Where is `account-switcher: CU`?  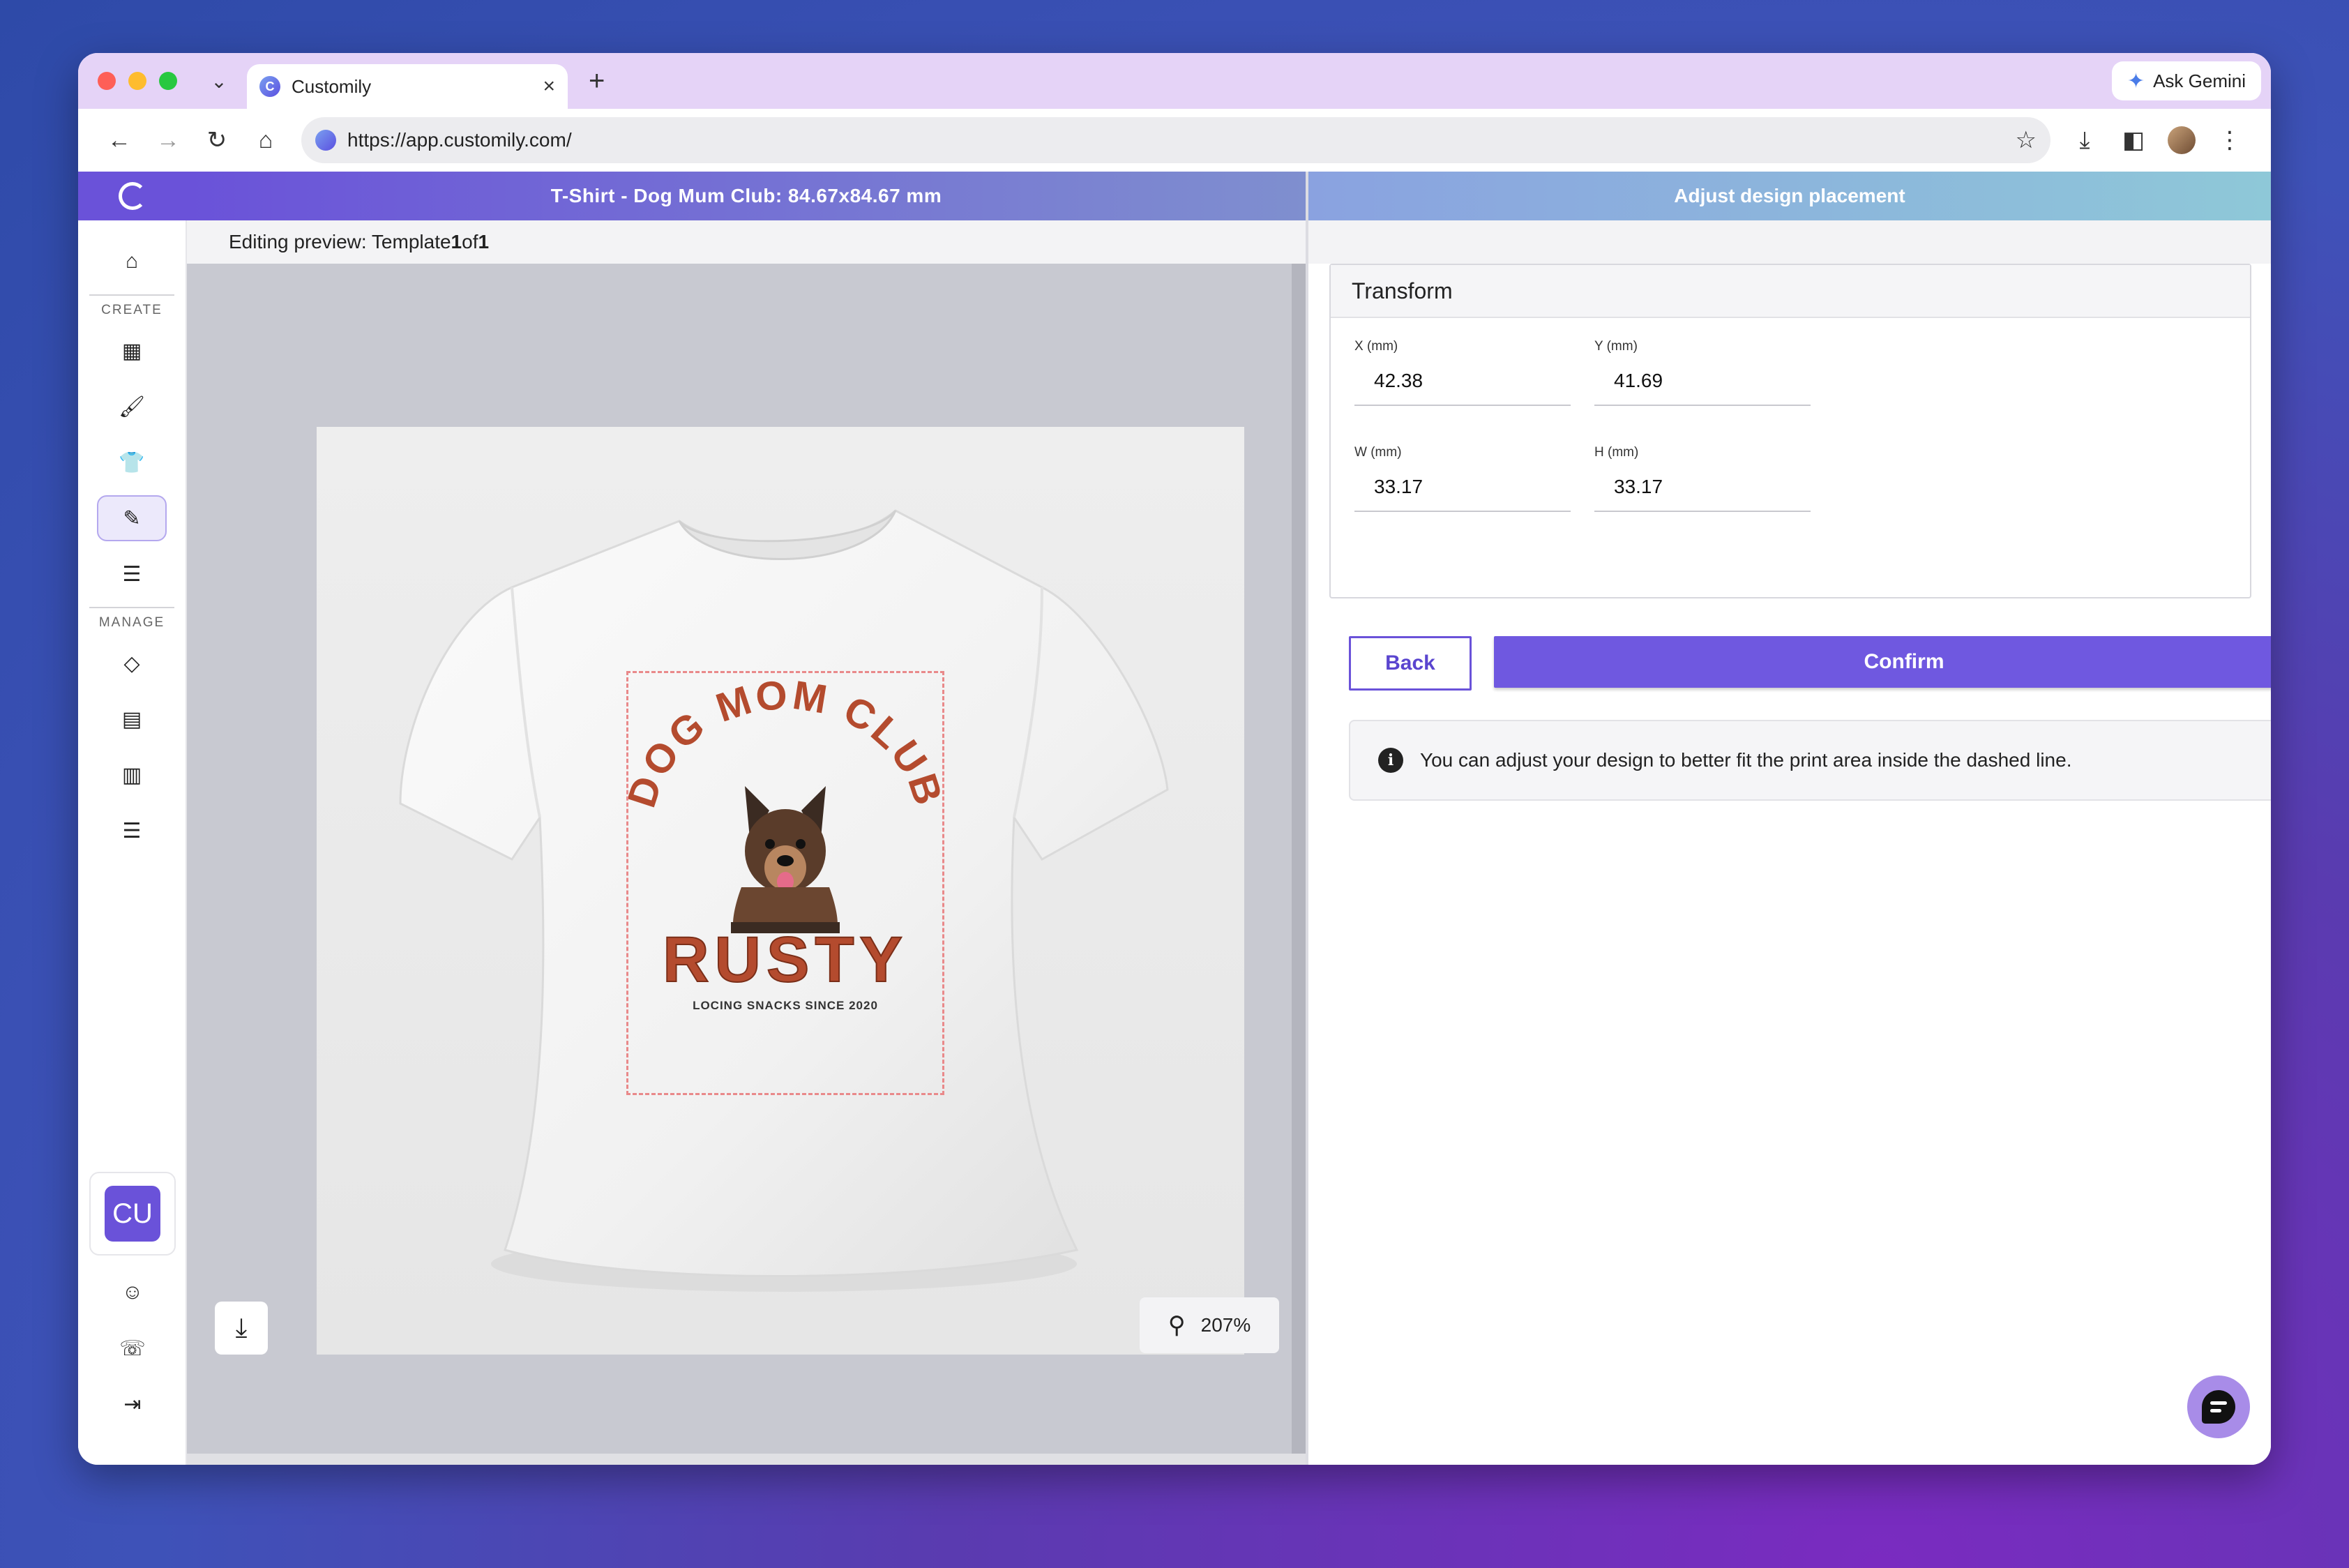 account-switcher: CU is located at coordinates (132, 1214).